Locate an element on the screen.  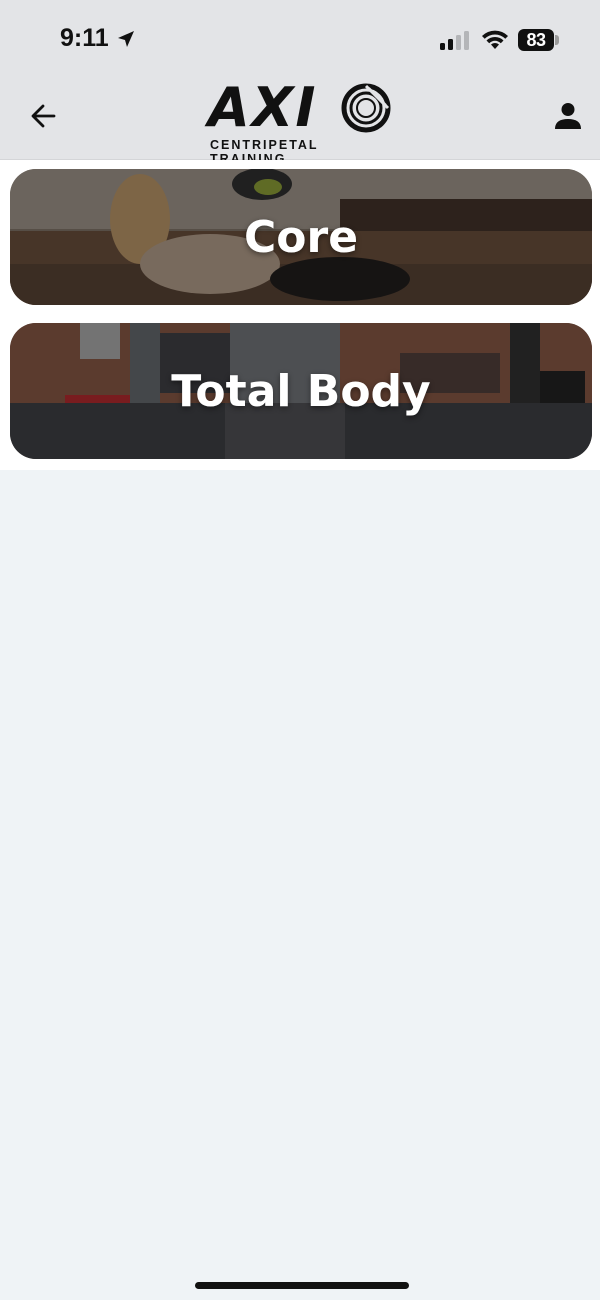
category-label-core: Core is located at coordinates (301, 237).